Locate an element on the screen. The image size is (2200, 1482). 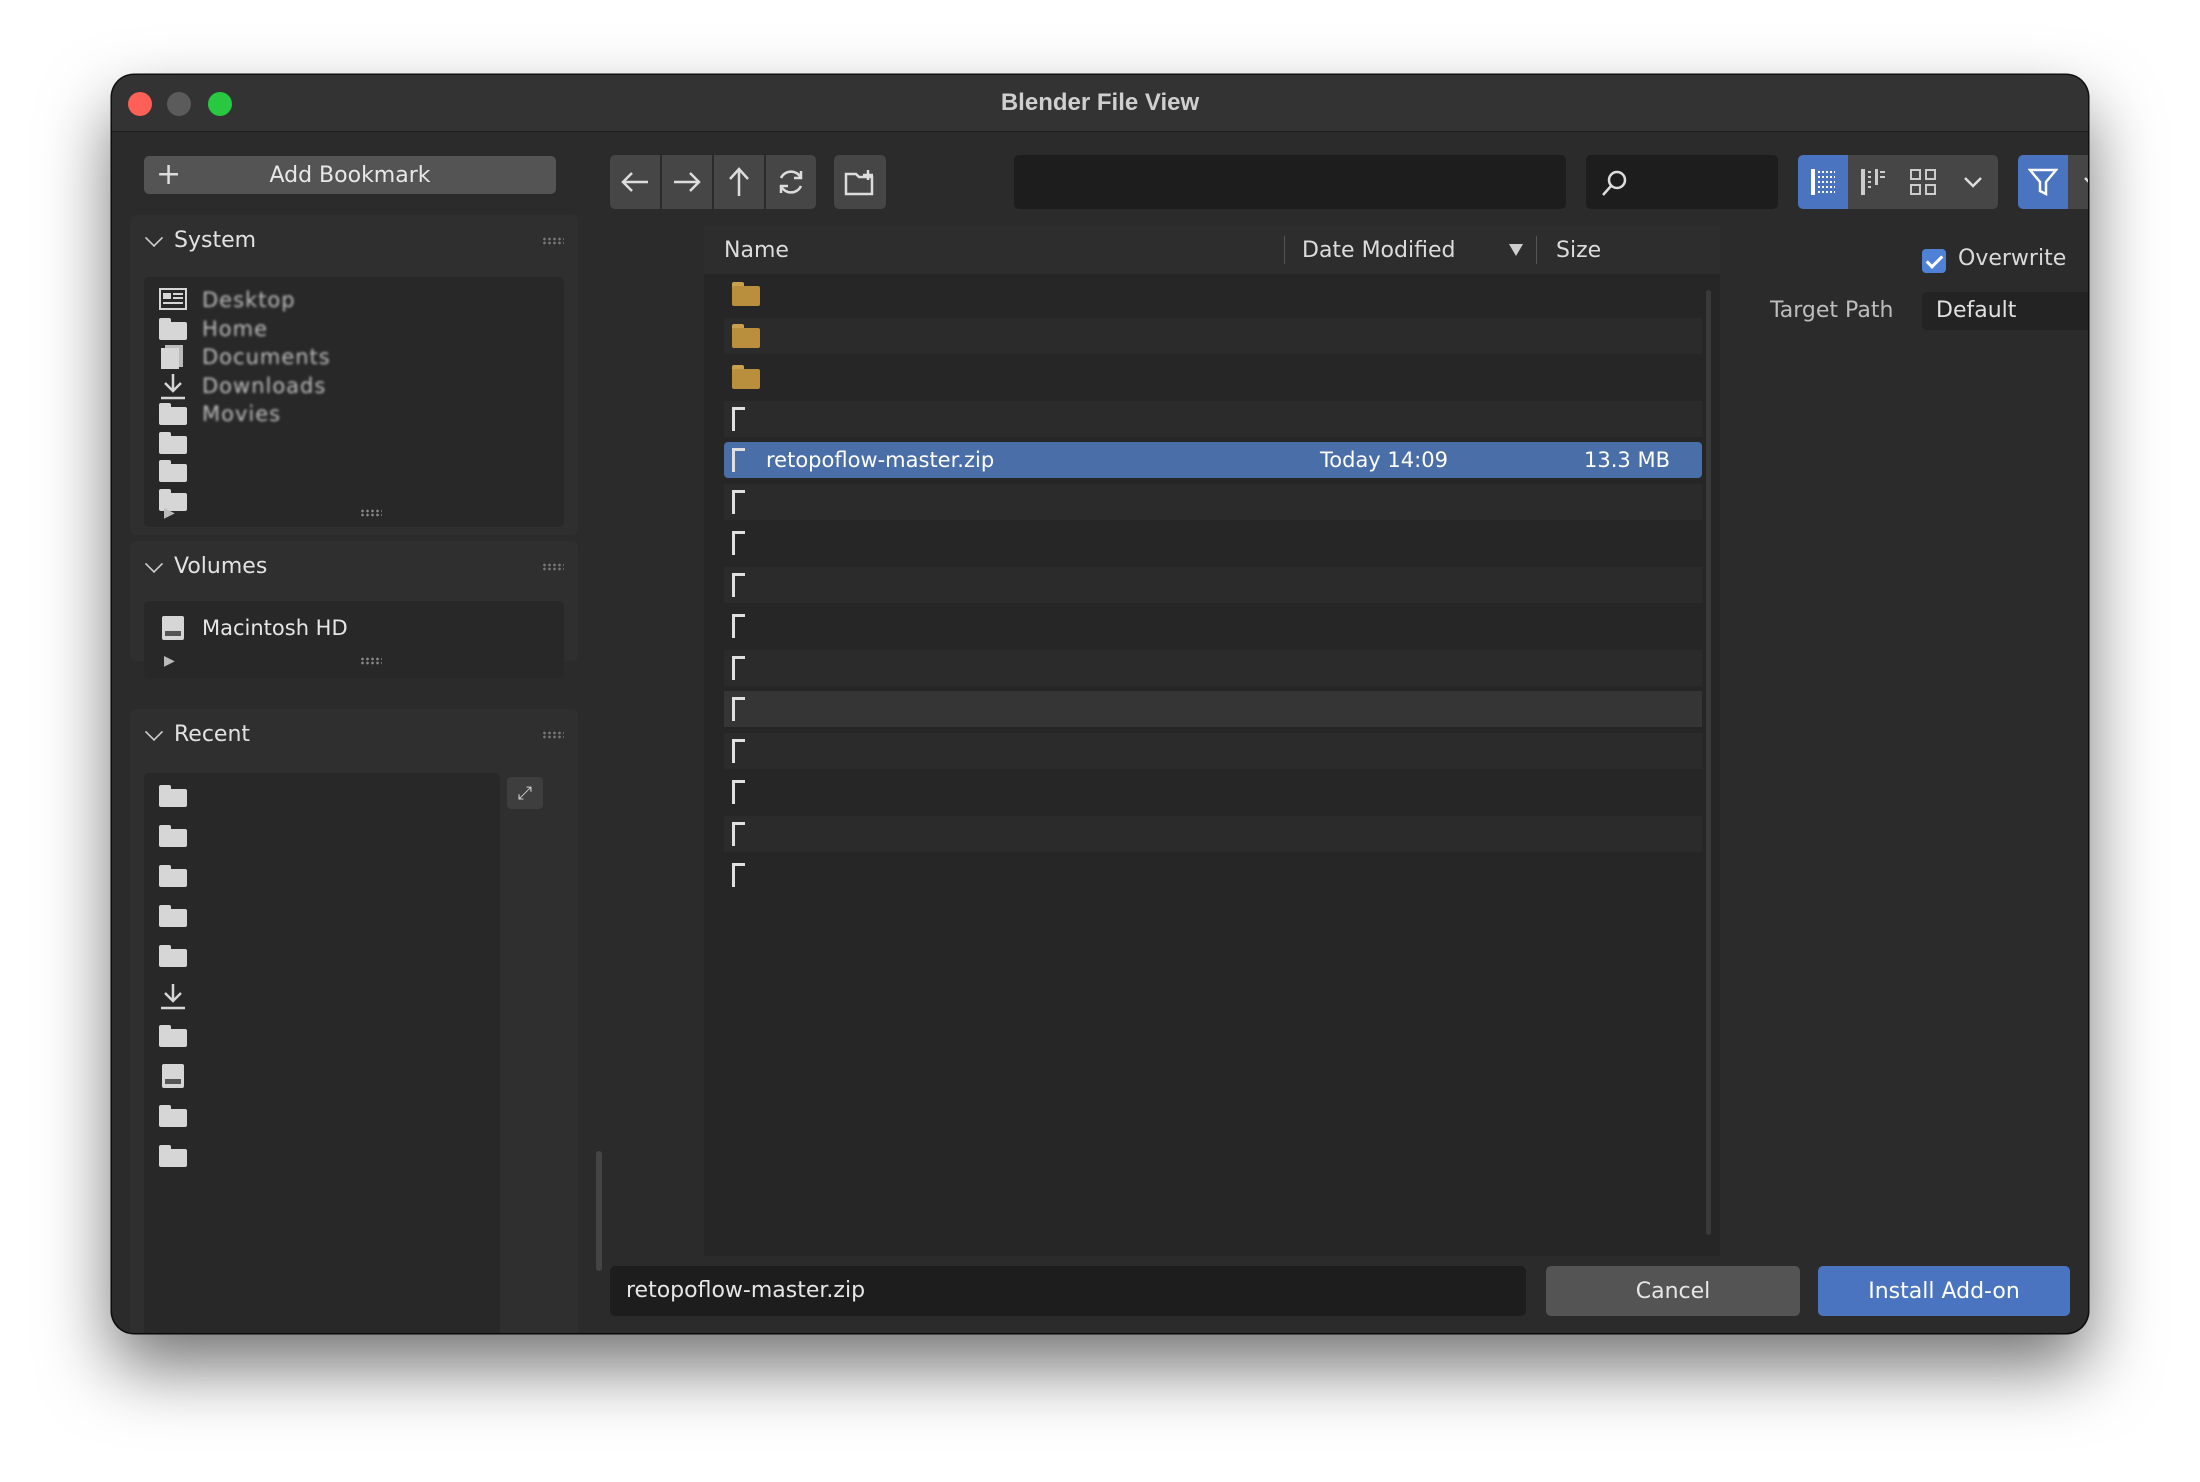
list-item: Documents is located at coordinates (244, 357).